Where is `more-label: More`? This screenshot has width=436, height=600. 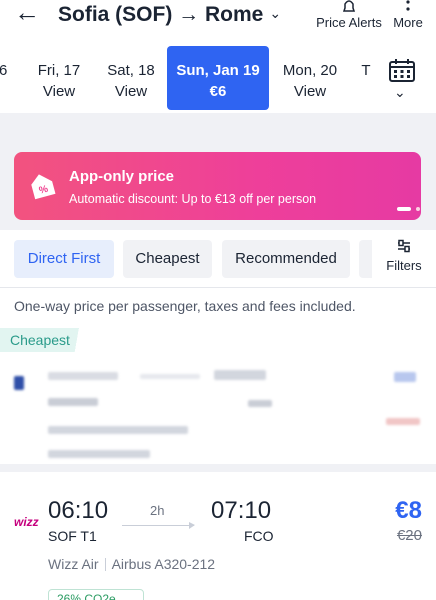
more-label: More is located at coordinates (408, 22).